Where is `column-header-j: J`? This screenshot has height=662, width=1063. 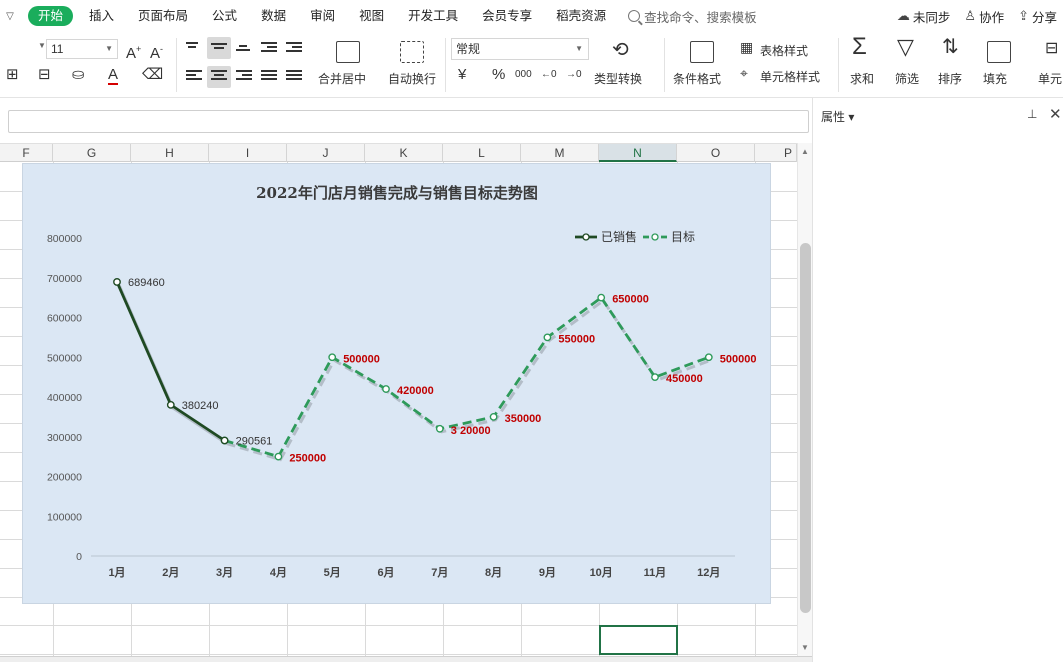 column-header-j: J is located at coordinates (326, 153).